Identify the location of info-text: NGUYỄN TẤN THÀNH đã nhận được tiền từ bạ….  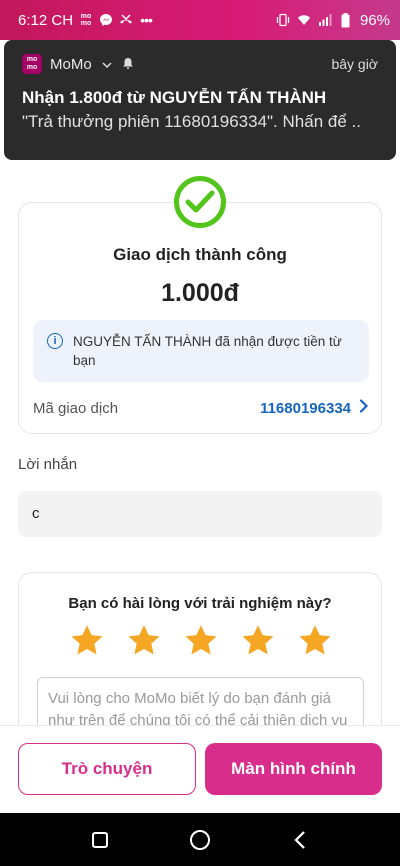
(207, 351).